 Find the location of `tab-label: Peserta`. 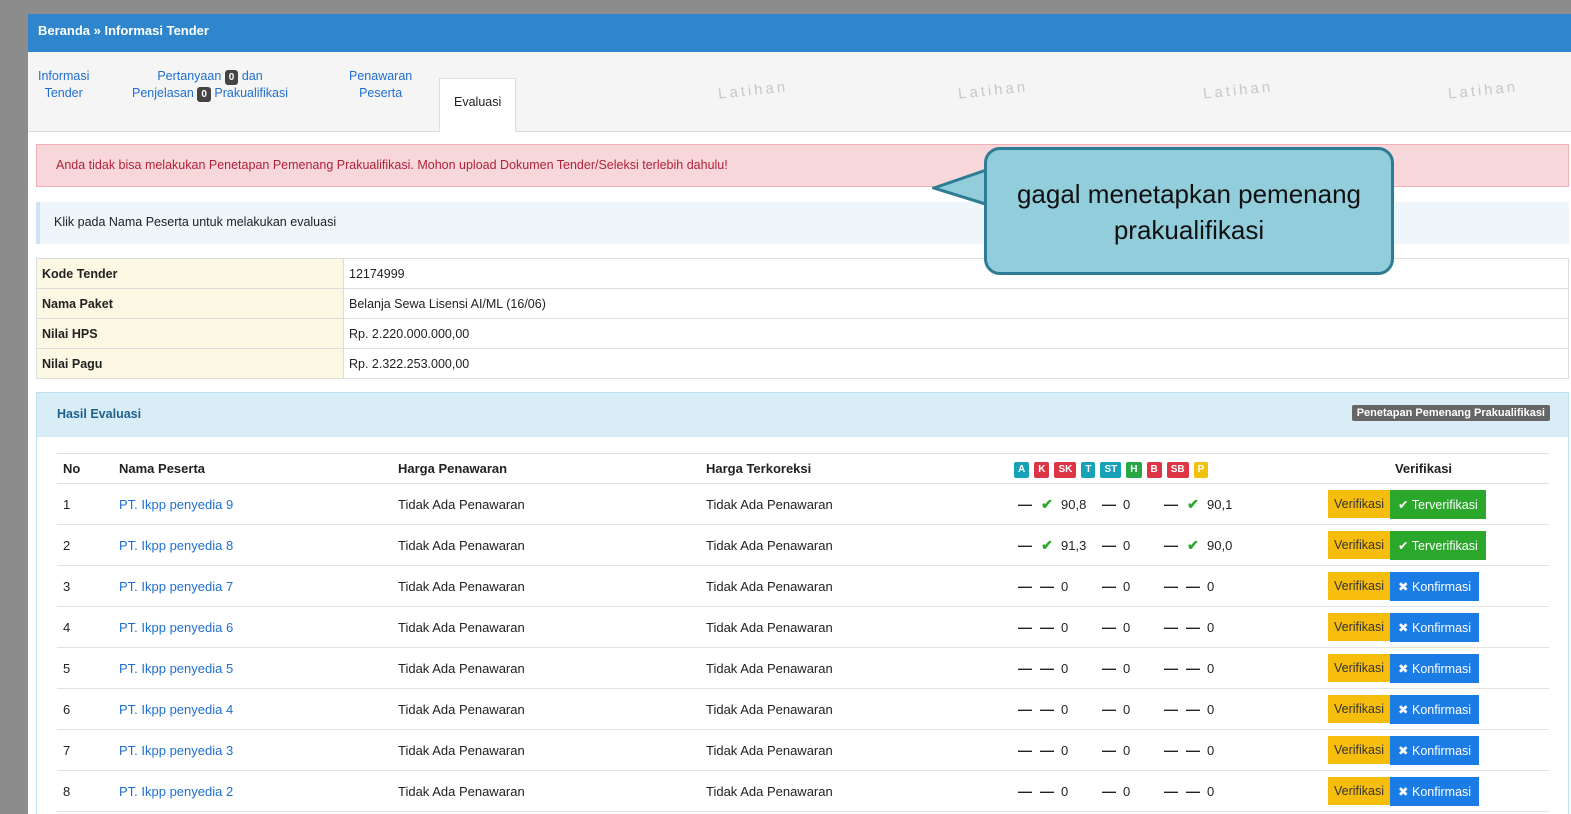

tab-label: Peserta is located at coordinates (381, 93).